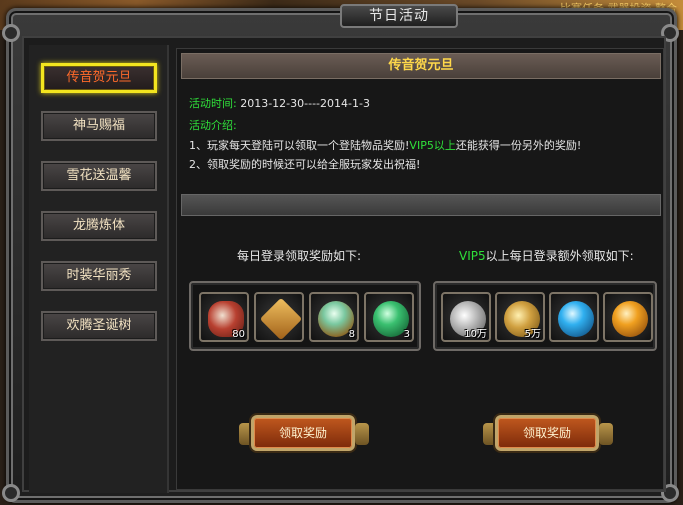 The width and height of the screenshot is (683, 505). I want to click on sidebar-item-snowflake: 雪花送温馨, so click(99, 176).